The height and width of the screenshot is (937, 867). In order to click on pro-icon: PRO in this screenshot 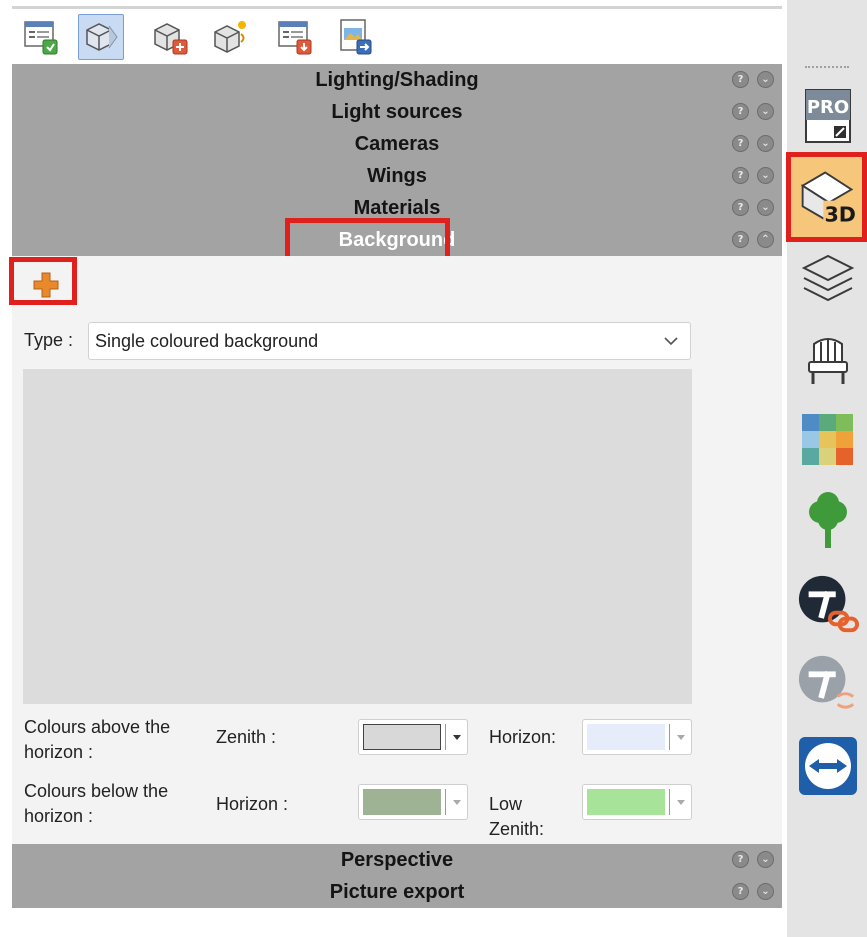, I will do `click(828, 116)`.